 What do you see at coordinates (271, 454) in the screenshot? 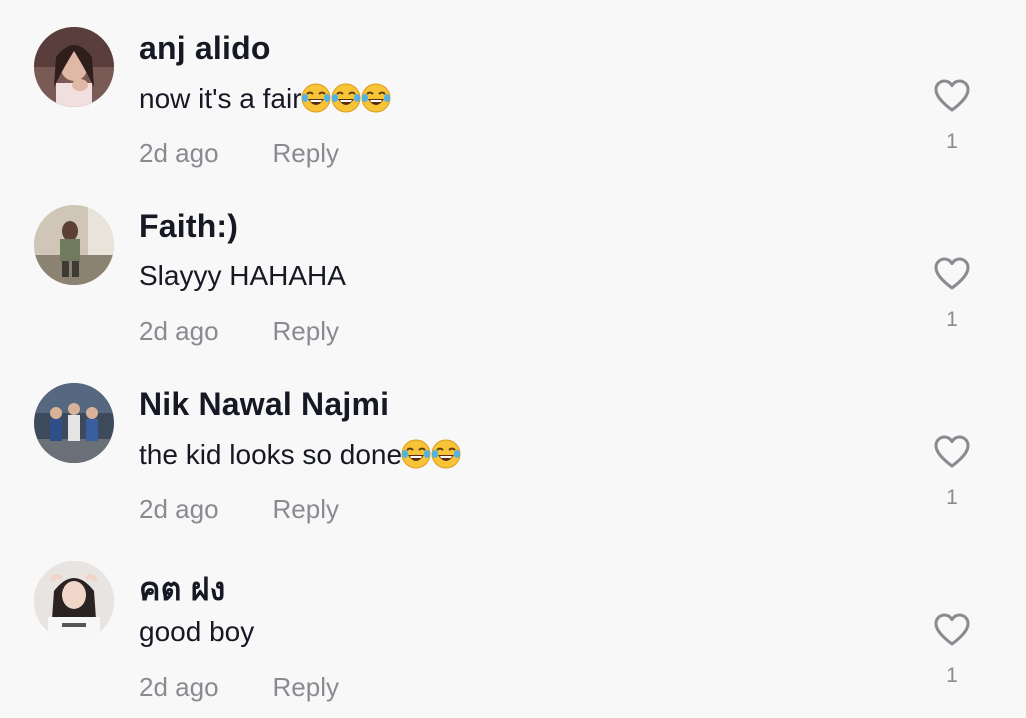
I see `comment-text-content: the kid looks so done` at bounding box center [271, 454].